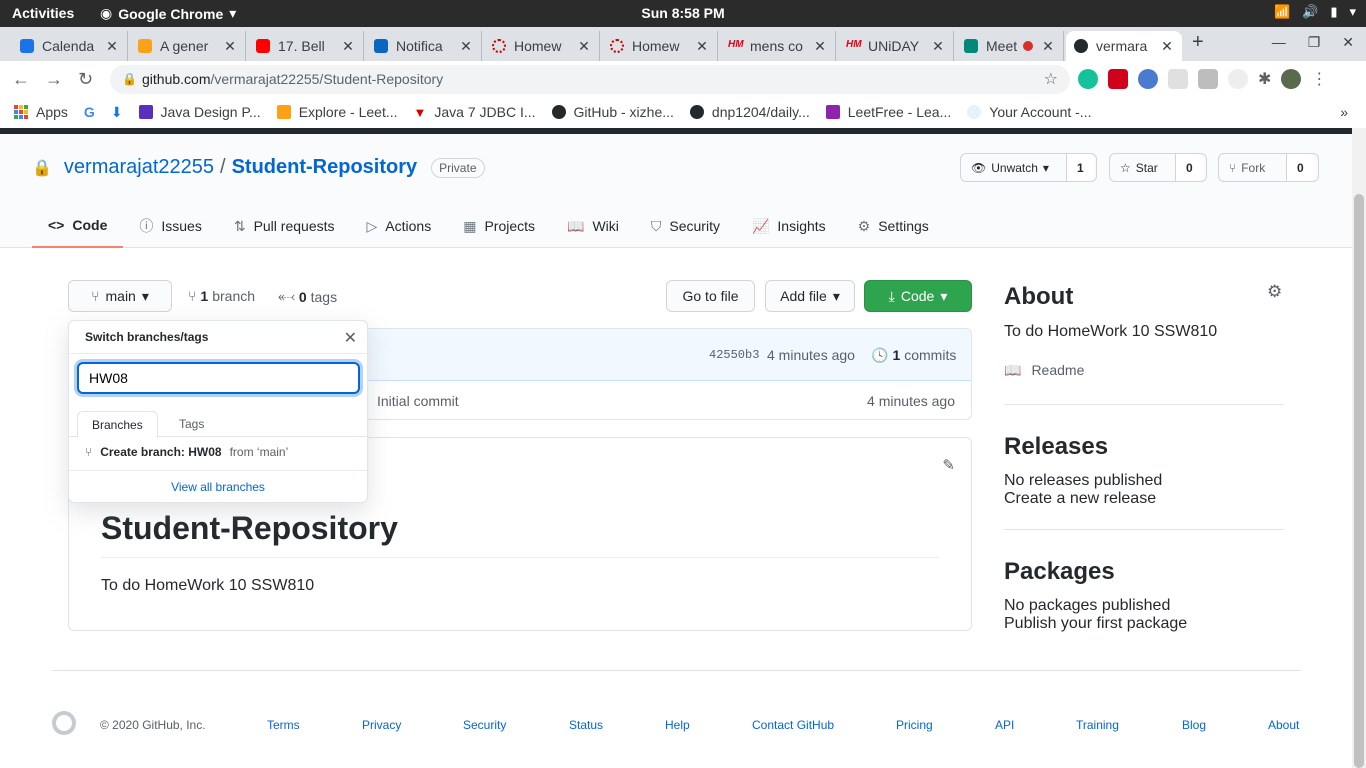 The width and height of the screenshot is (1366, 768). I want to click on footer-link-pricing: Pricing, so click(914, 725).